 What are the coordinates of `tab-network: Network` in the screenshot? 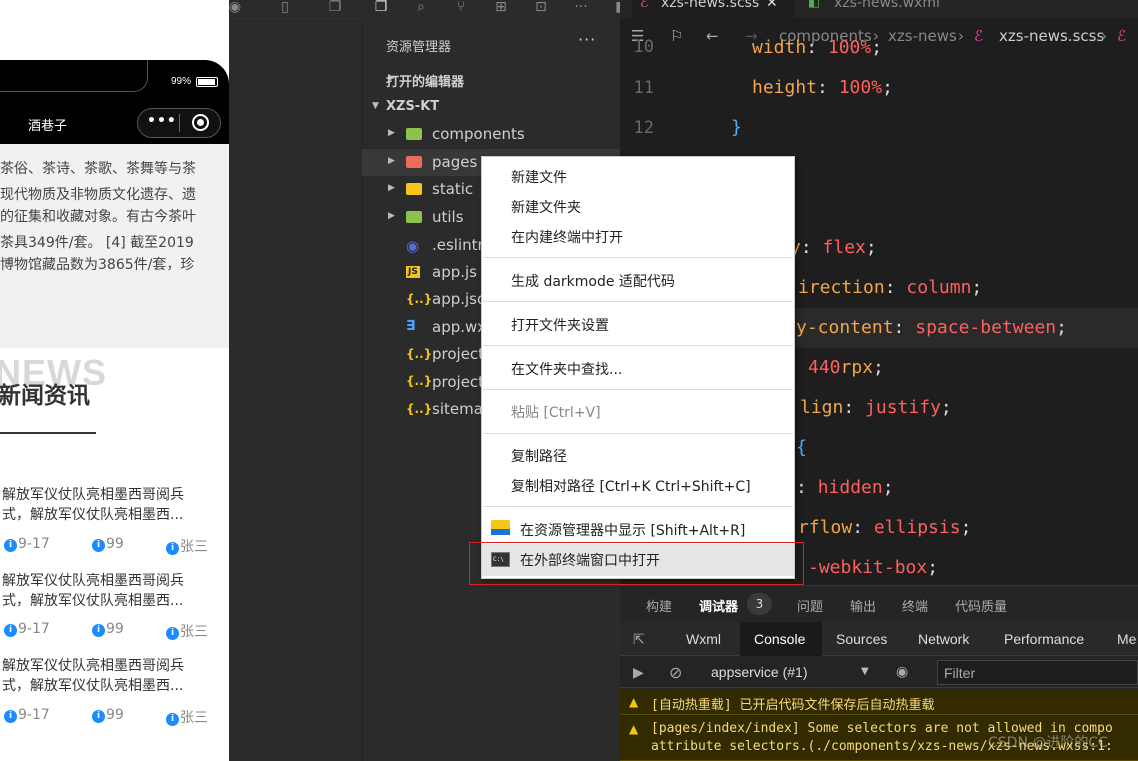 It's located at (943, 639).